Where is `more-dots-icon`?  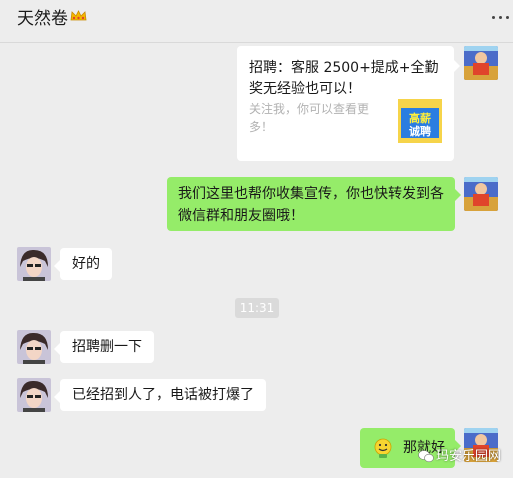 more-dots-icon is located at coordinates (501, 19).